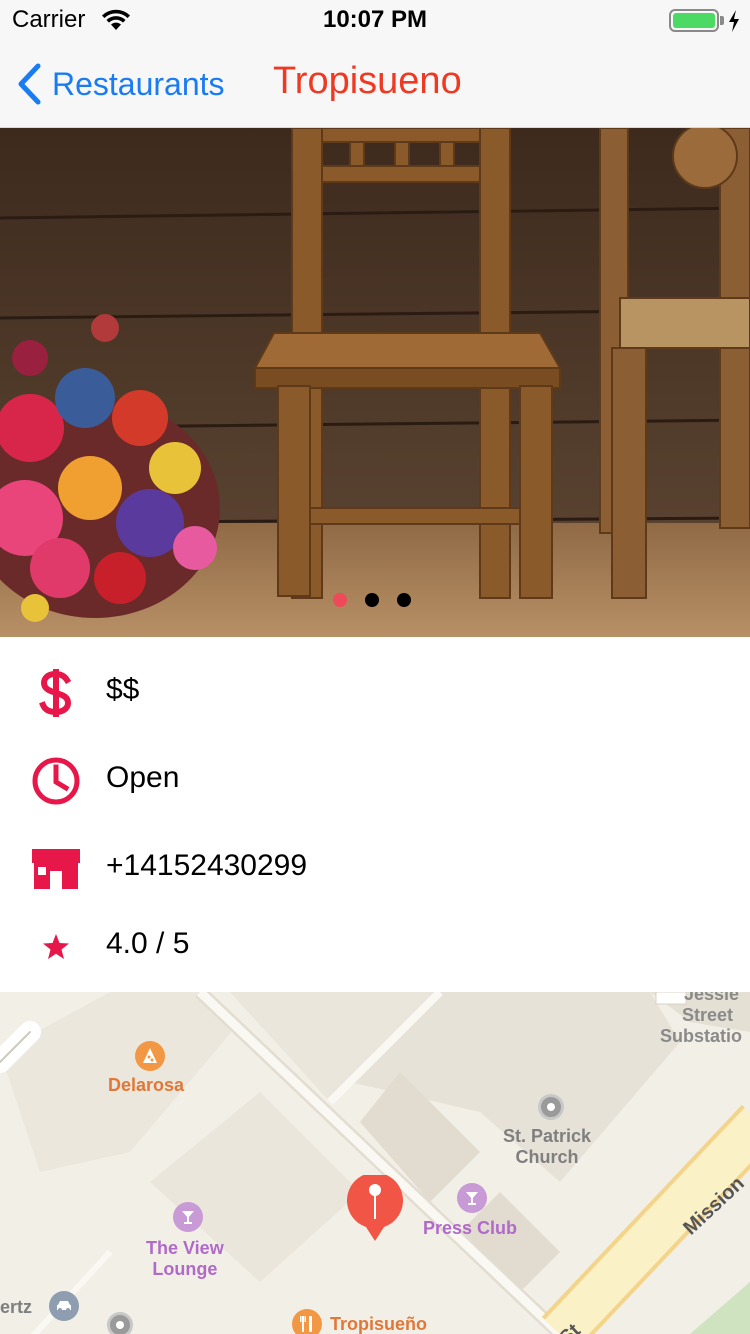 The image size is (750, 1334). Describe the element at coordinates (146, 1085) in the screenshot. I see `map-label-delarosa: Delarosa` at that location.